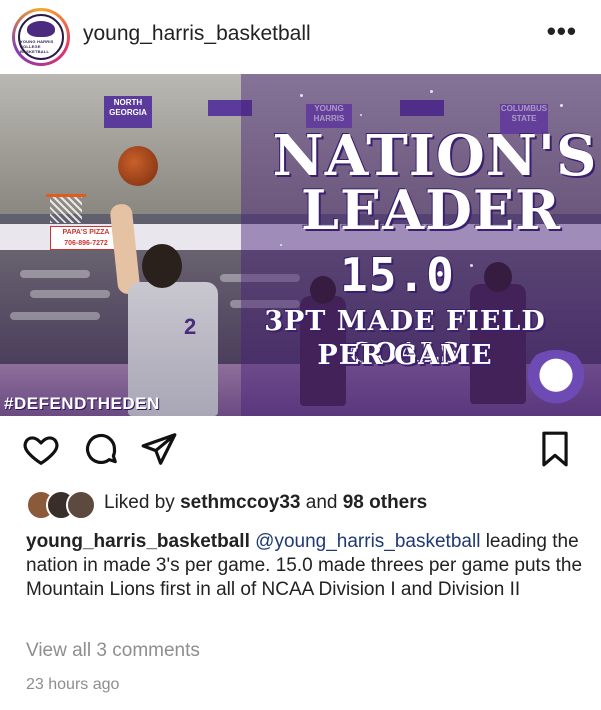 The image size is (601, 710). I want to click on likes-row: Liked by sethmccoy33 and 98 others, so click(300, 503).